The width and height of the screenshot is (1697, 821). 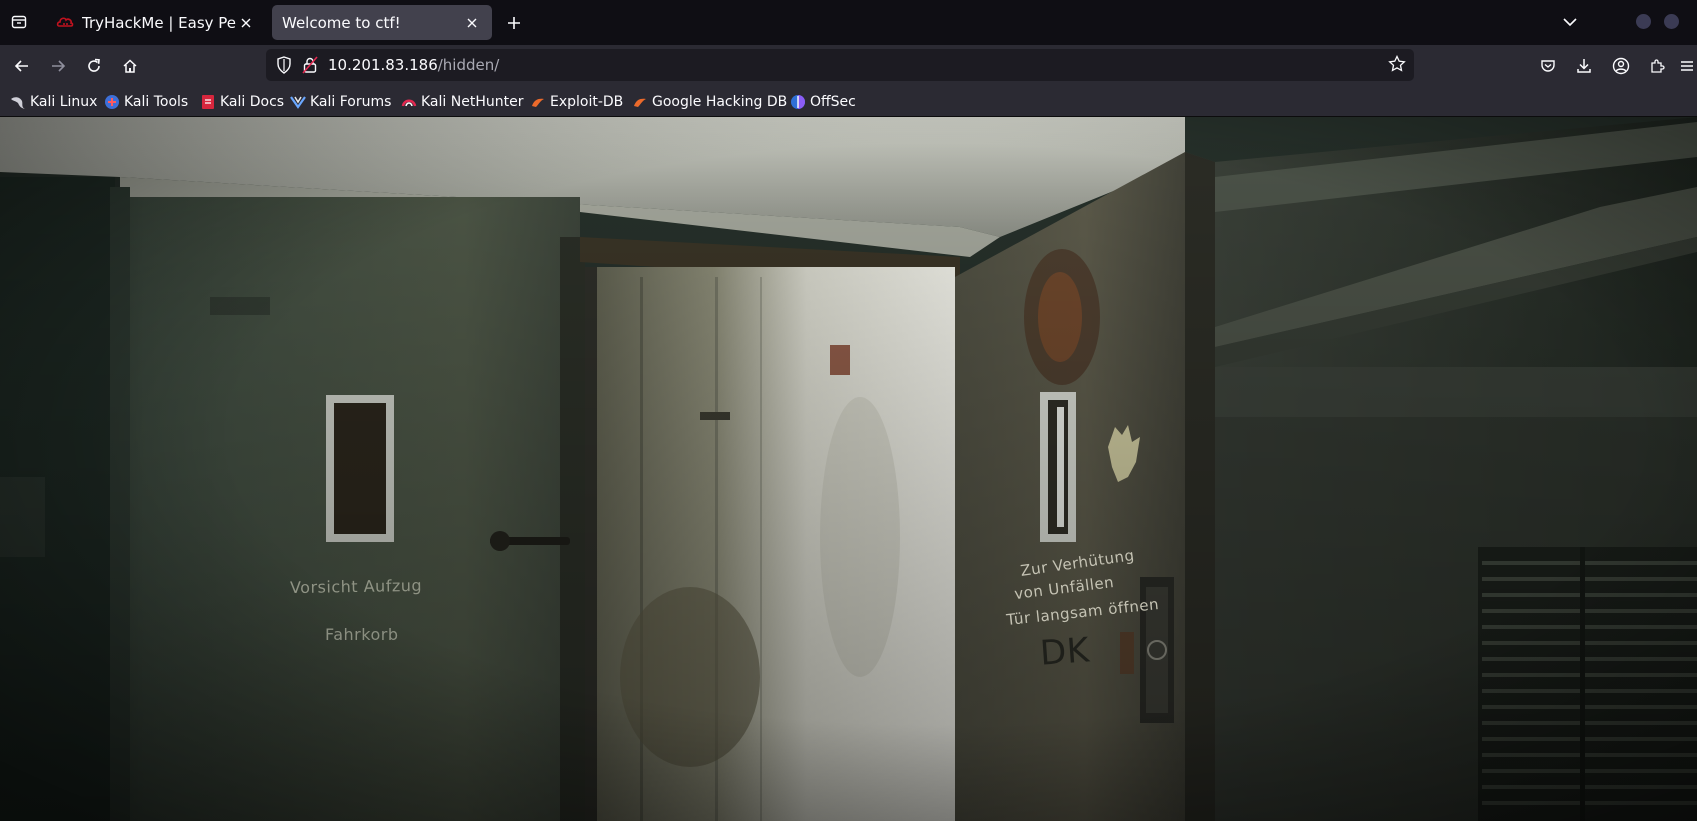 I want to click on bookmark-label: Kali Docs, so click(x=252, y=101).